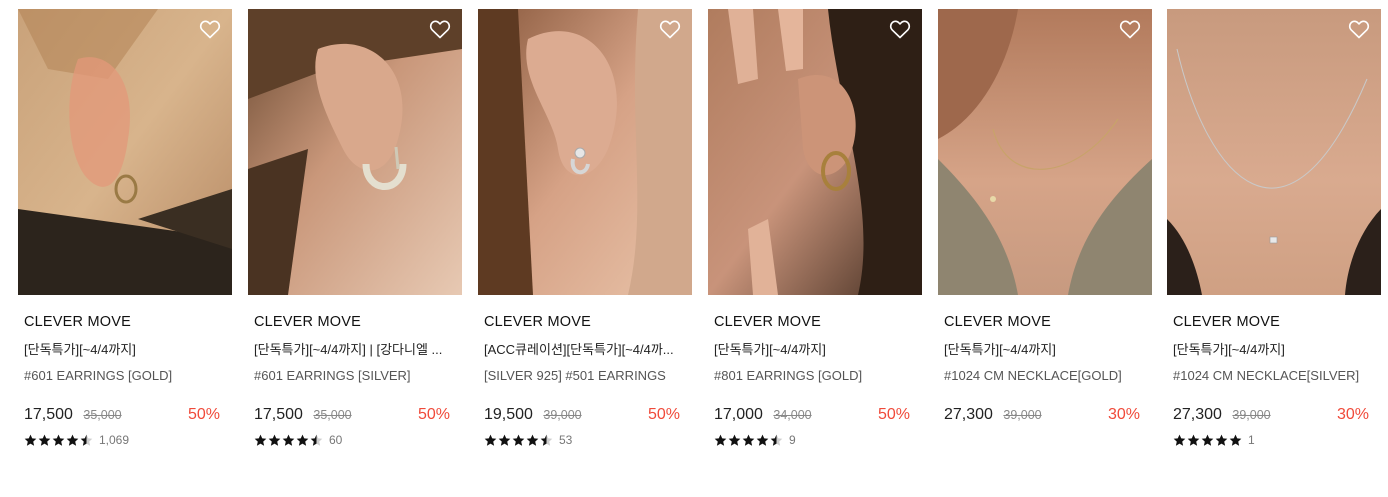 This screenshot has height=497, width=1388. I want to click on review-count: 1, so click(1251, 440).